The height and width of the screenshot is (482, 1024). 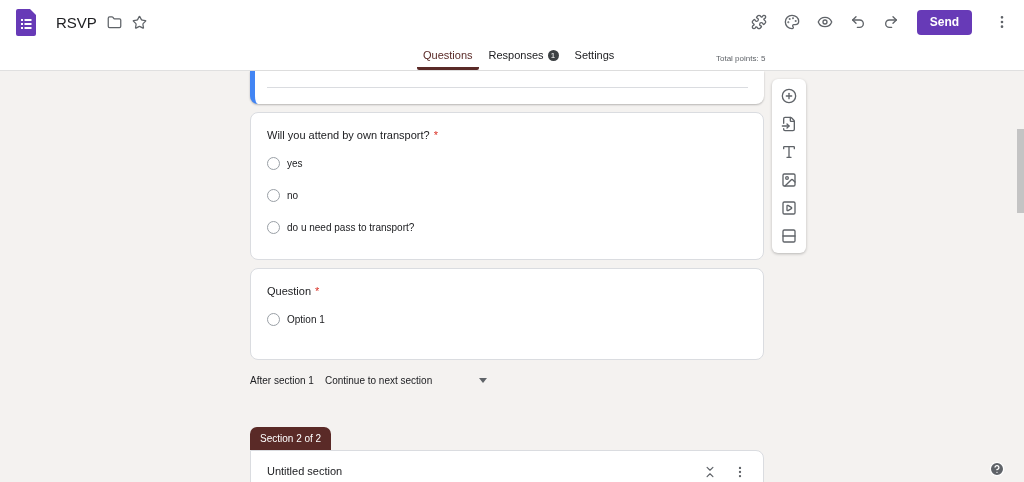 I want to click on text-icon, so click(x=789, y=152).